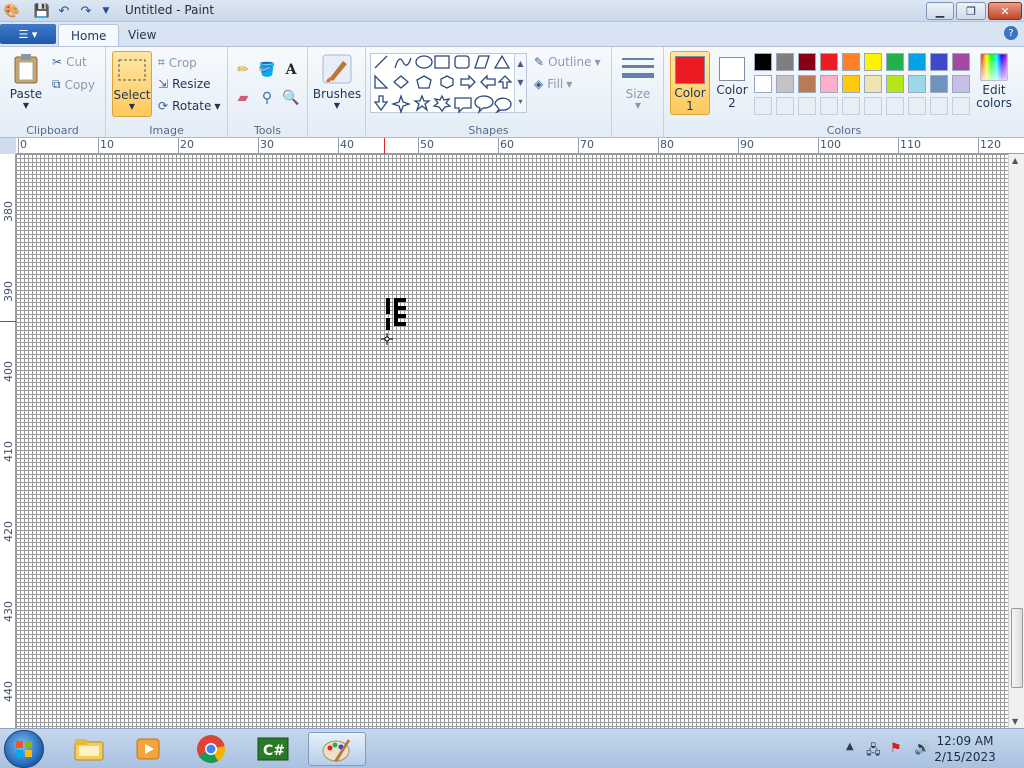 This screenshot has width=1024, height=768. Describe the element at coordinates (132, 84) in the screenshot. I see `select-button: Select ▼` at that location.